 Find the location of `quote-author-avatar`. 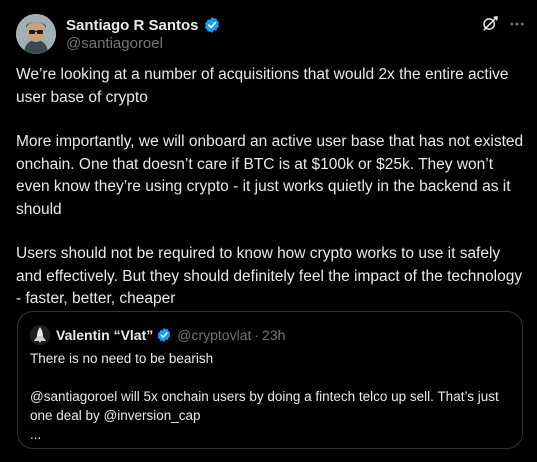

quote-author-avatar is located at coordinates (40, 335).